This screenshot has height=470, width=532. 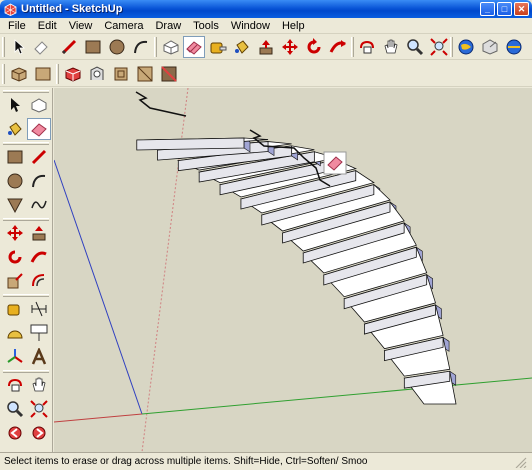 What do you see at coordinates (39, 385) in the screenshot?
I see `palette-pan-button` at bounding box center [39, 385].